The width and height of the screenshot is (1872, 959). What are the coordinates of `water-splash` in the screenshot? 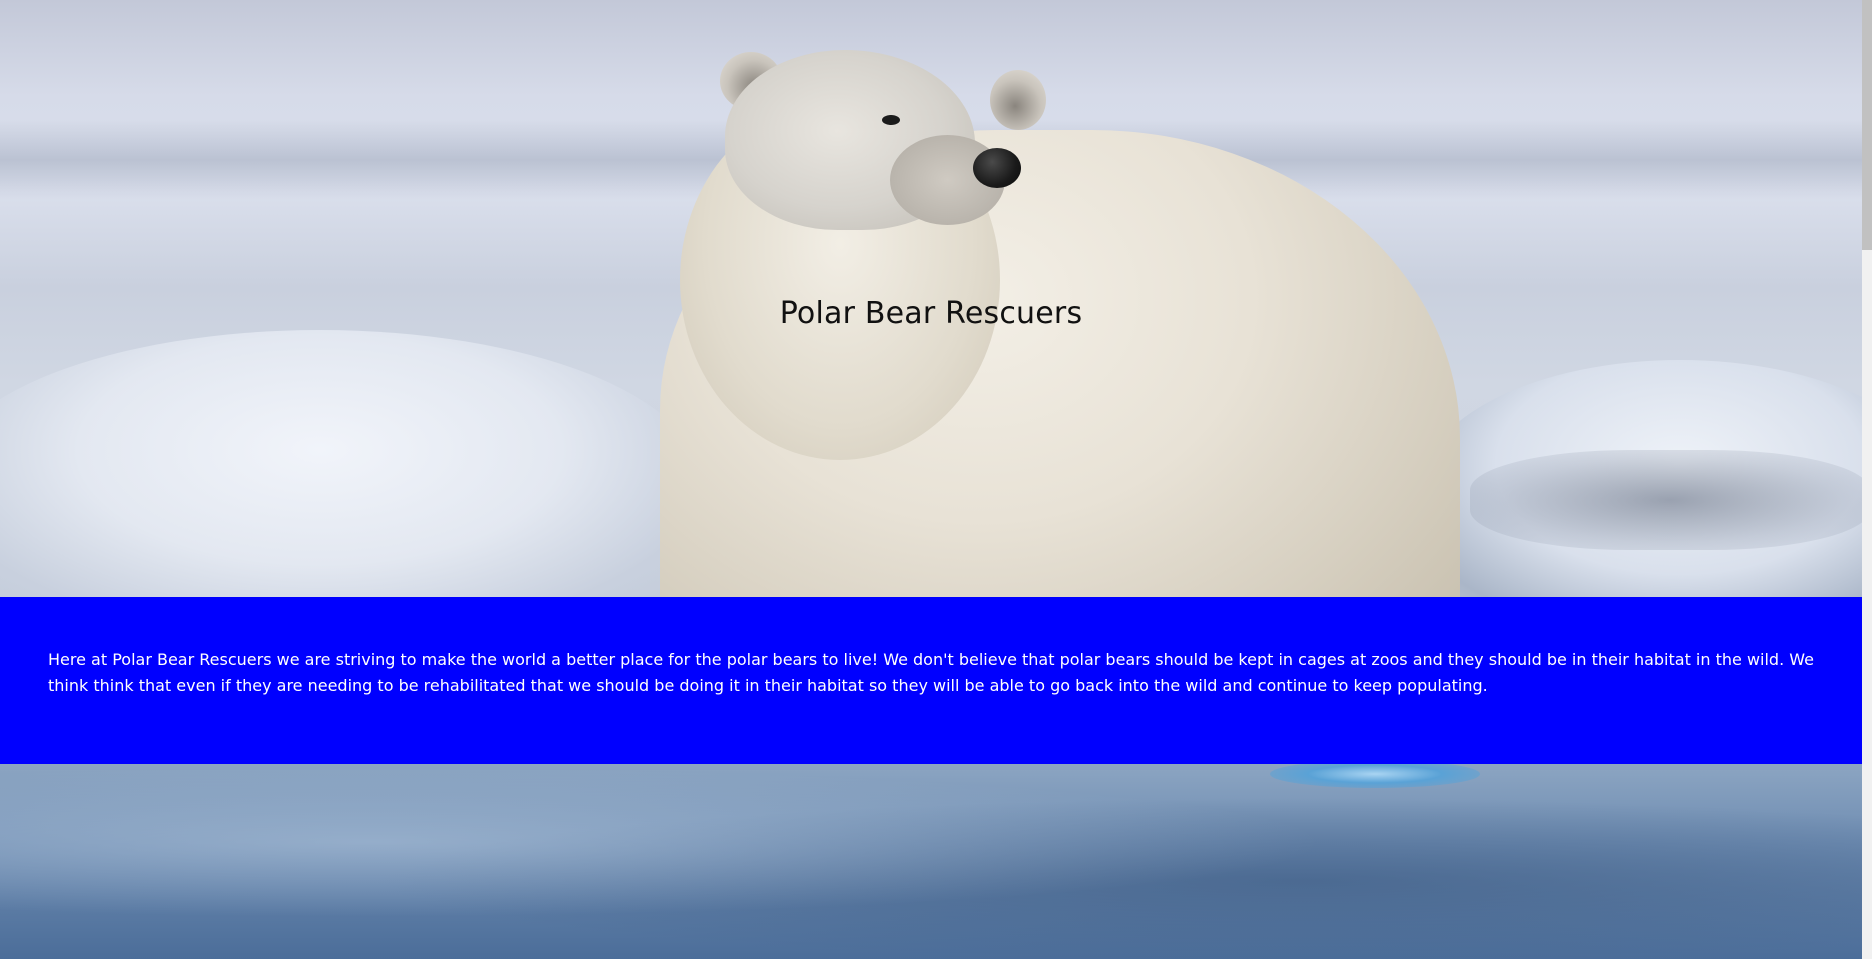 It's located at (1375, 774).